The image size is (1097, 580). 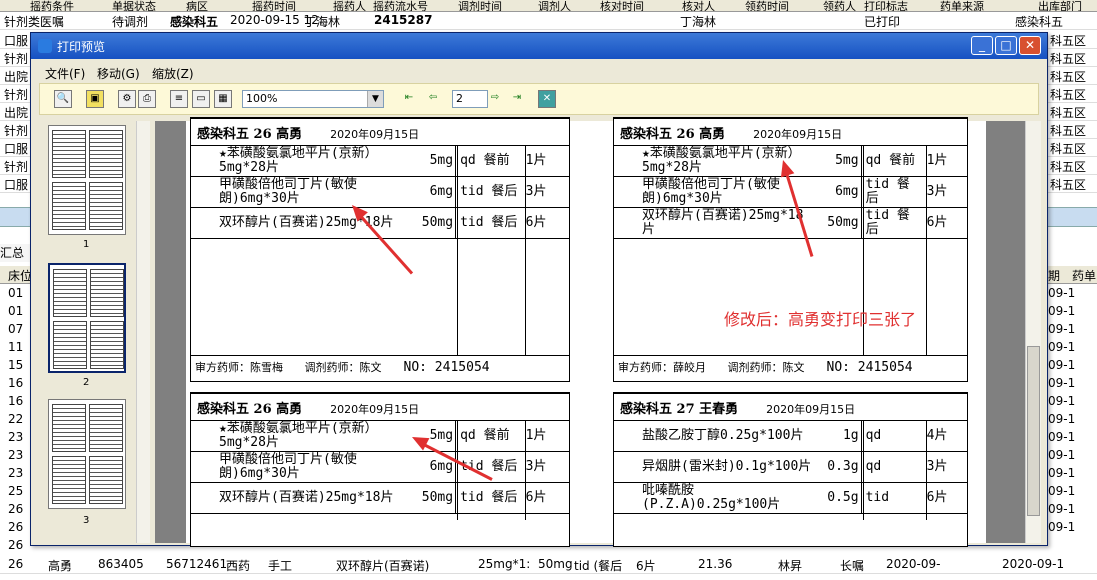 I want to click on minimize-button: _, so click(x=982, y=45).